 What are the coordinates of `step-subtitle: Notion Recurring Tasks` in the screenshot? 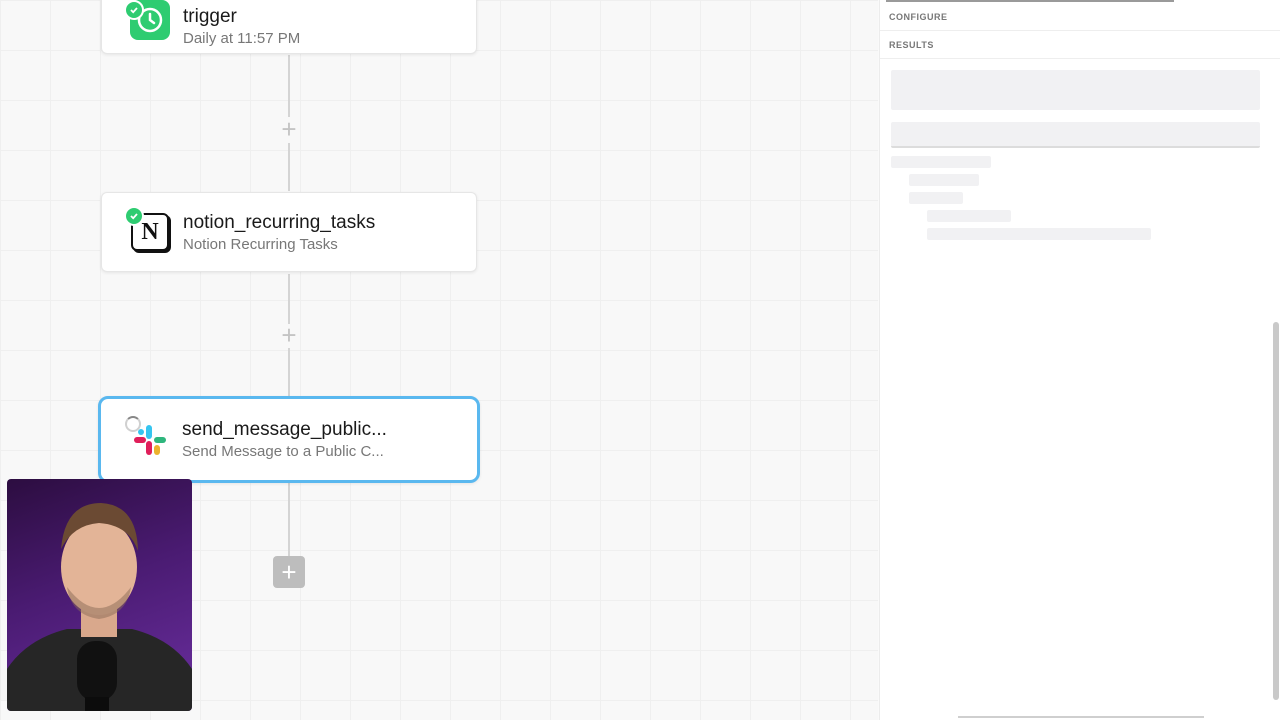 It's located at (260, 244).